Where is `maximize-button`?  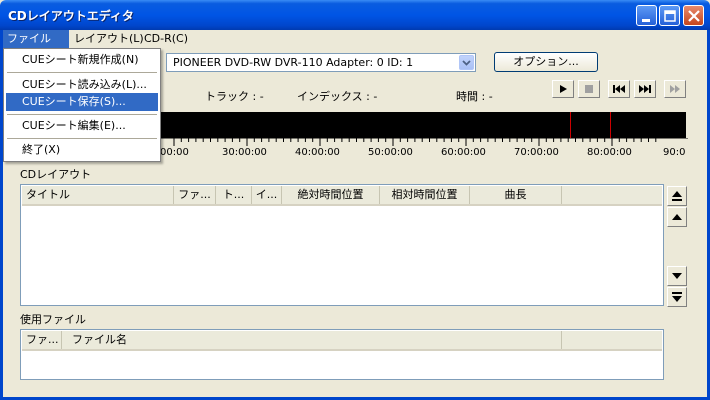
maximize-button is located at coordinates (669, 15).